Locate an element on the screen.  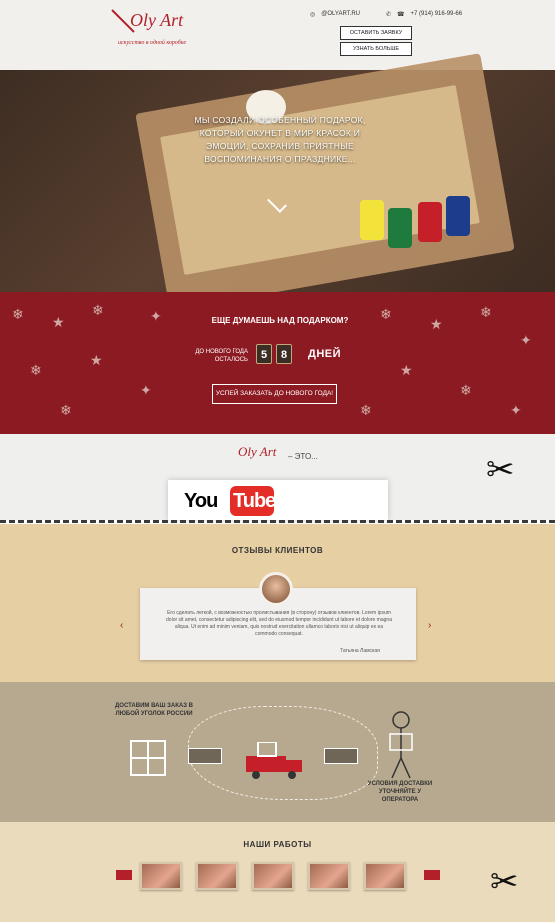
whatsapp-icon: ✆ is located at coordinates (388, 14).